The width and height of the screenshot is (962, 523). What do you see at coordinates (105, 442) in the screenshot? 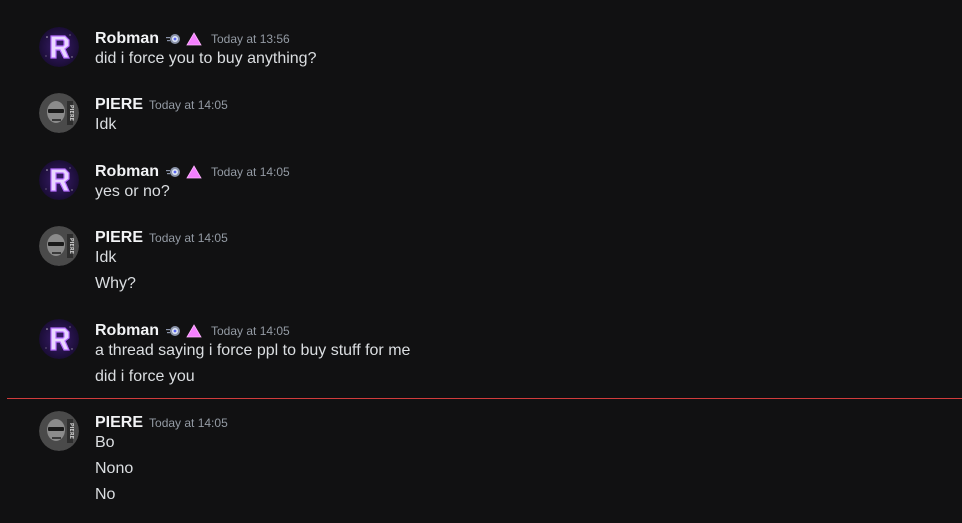
I see `message-content: Bo` at bounding box center [105, 442].